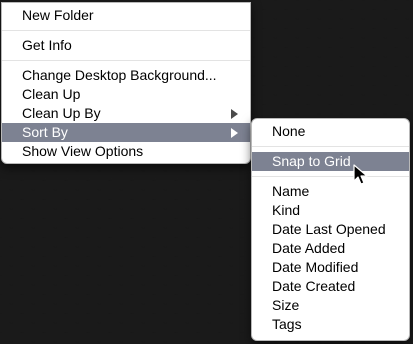 This screenshot has height=344, width=413. I want to click on submenu-item-date-last-opened: Date Last Opened, so click(330, 229).